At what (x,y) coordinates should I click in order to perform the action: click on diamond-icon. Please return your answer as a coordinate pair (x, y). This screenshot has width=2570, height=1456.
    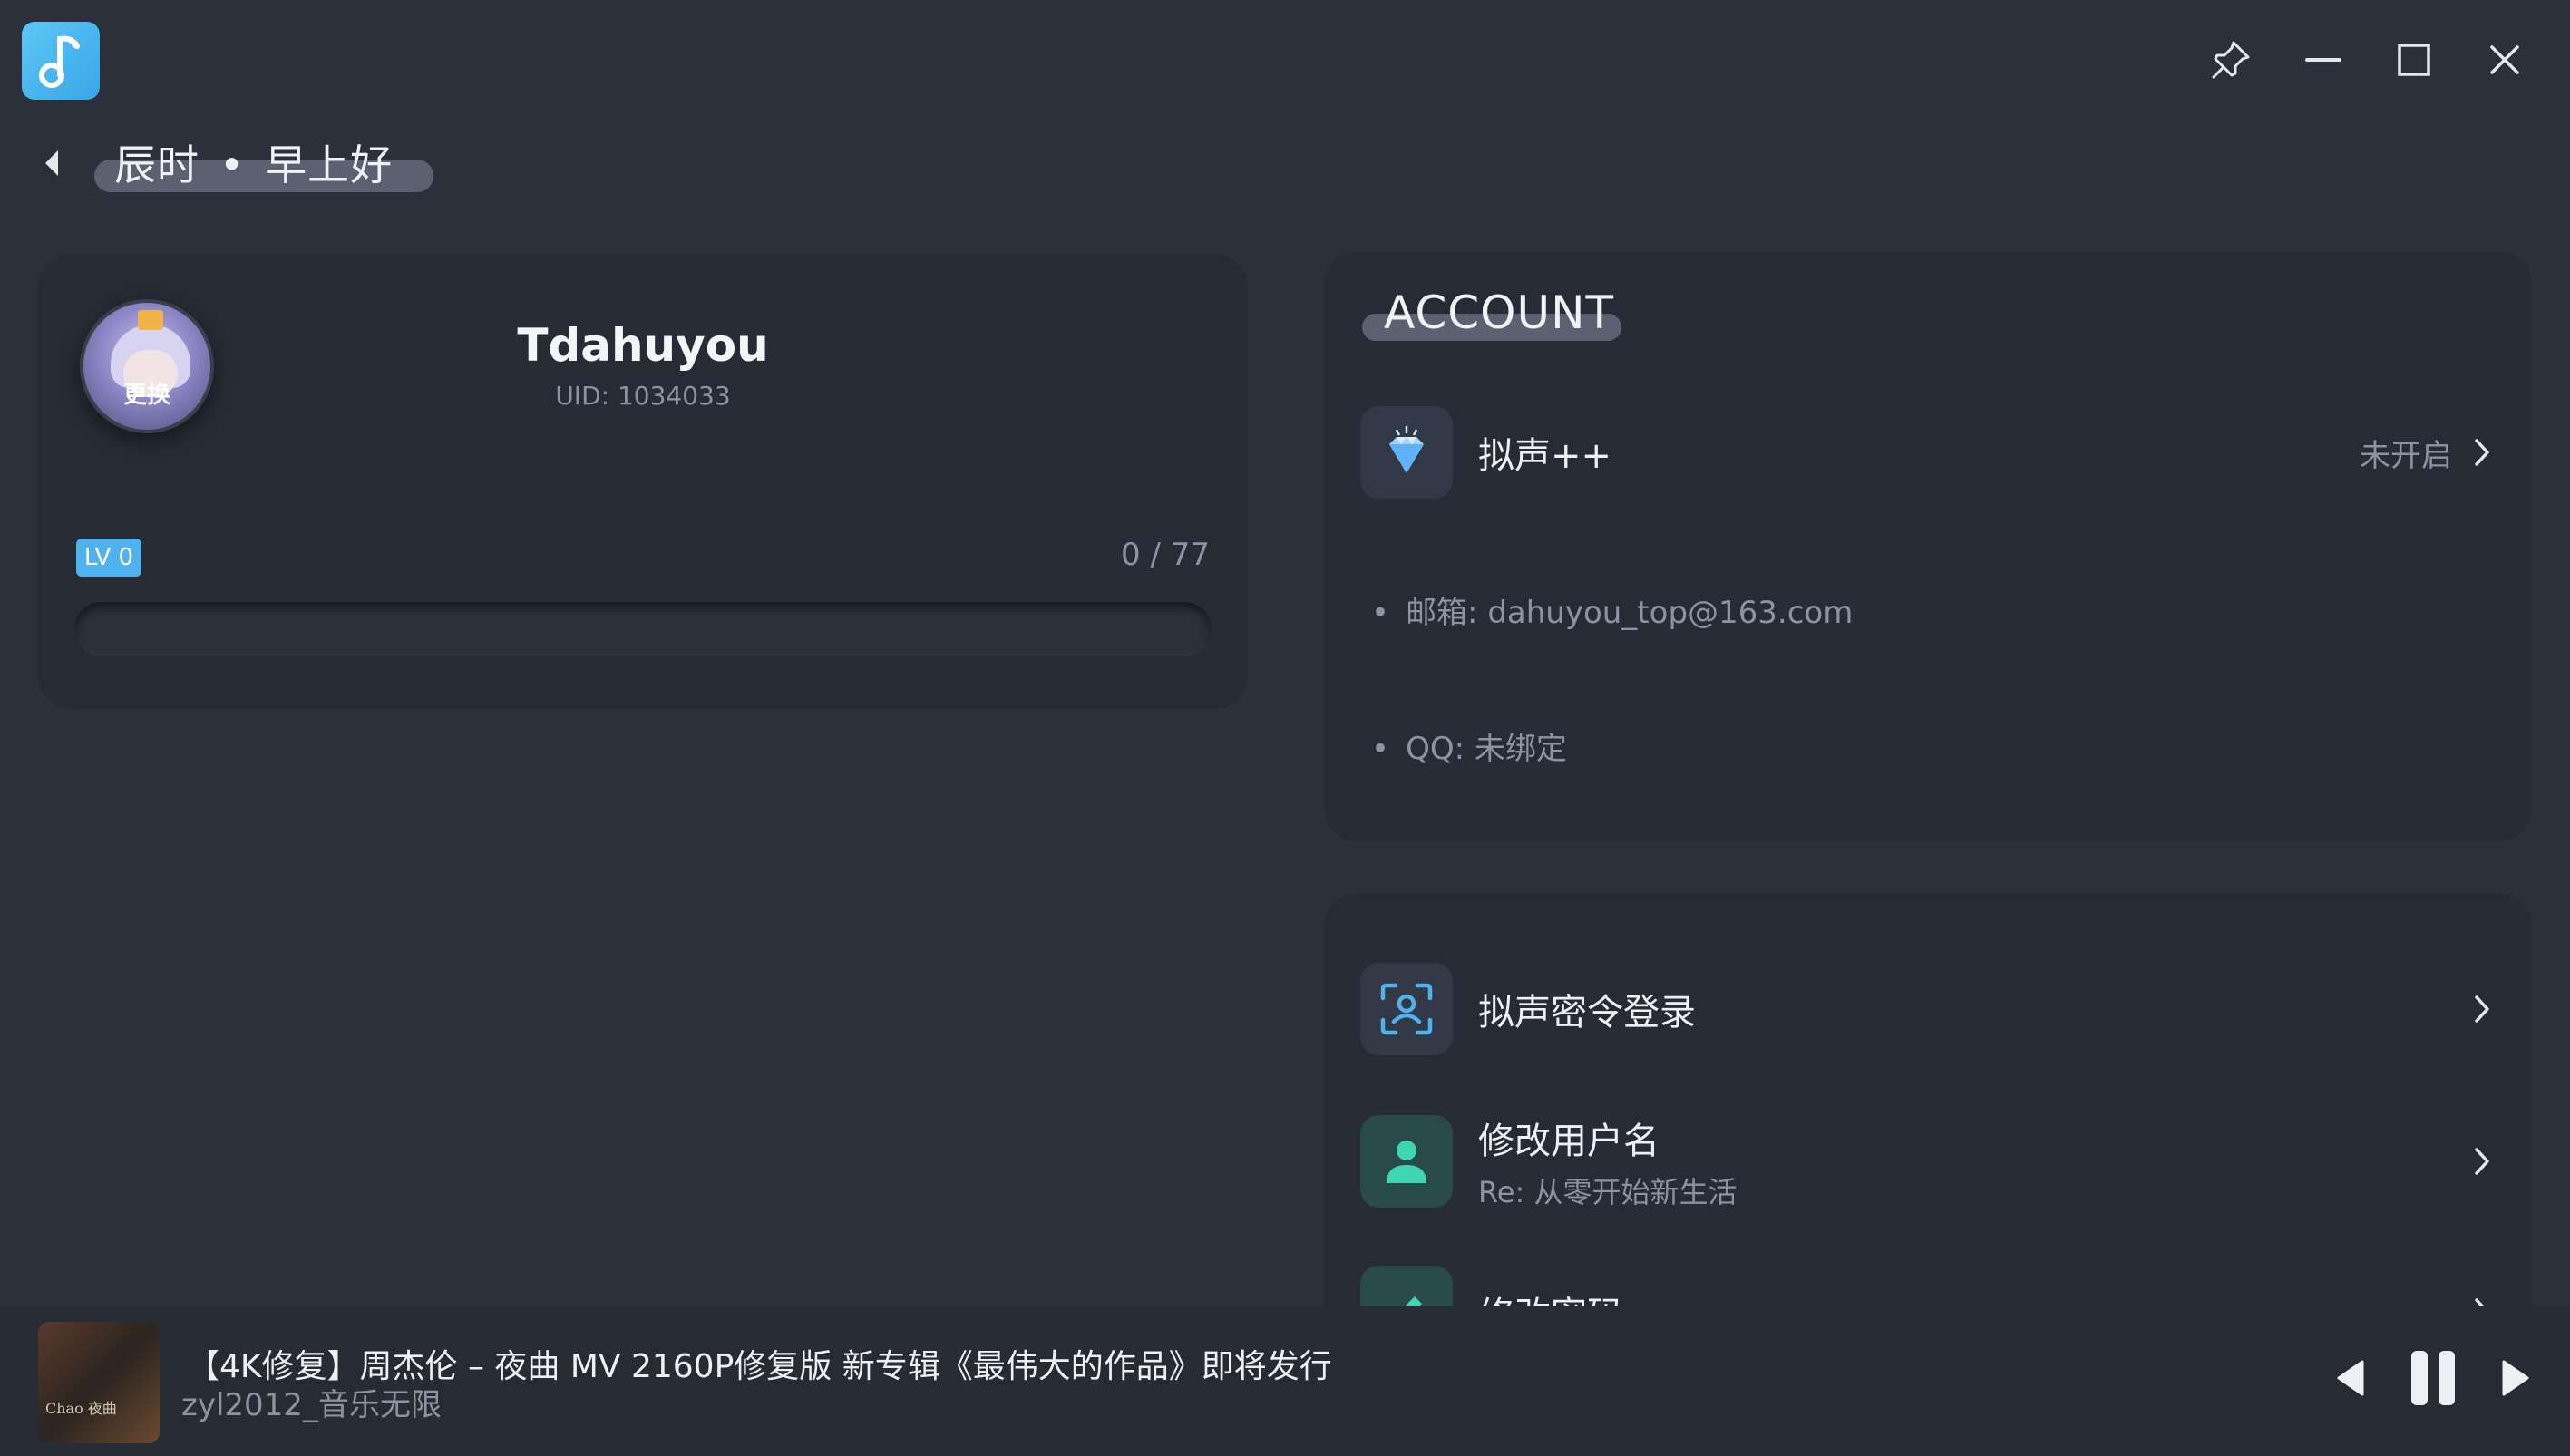
    Looking at the image, I should click on (1406, 450).